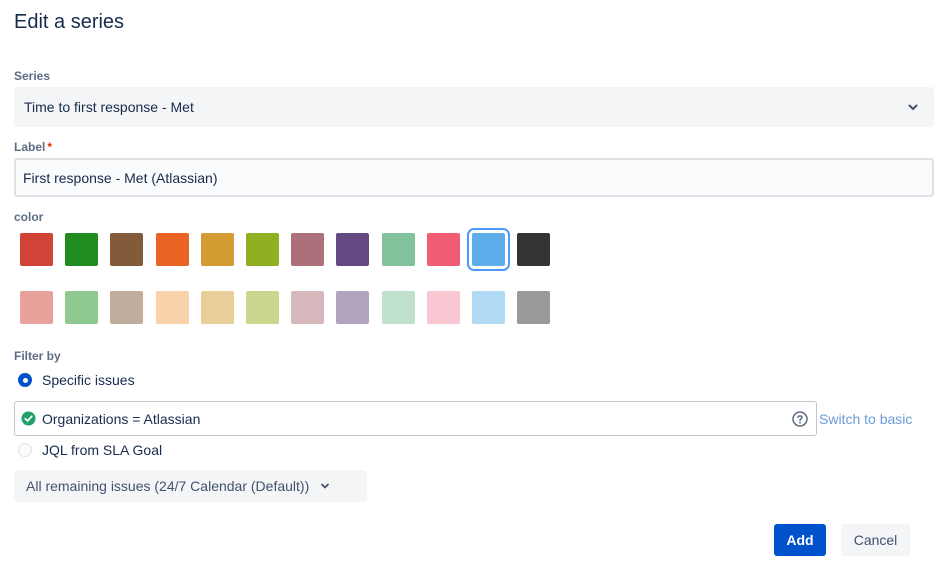  What do you see at coordinates (50, 147) in the screenshot?
I see `required-marker: *` at bounding box center [50, 147].